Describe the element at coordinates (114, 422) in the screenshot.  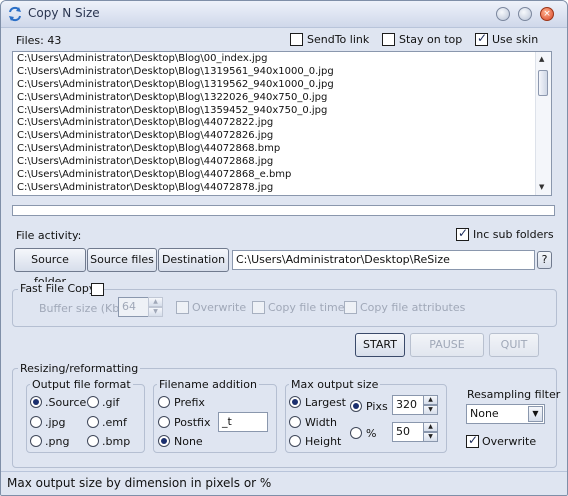
I see `format-emf-label: .emf` at that location.